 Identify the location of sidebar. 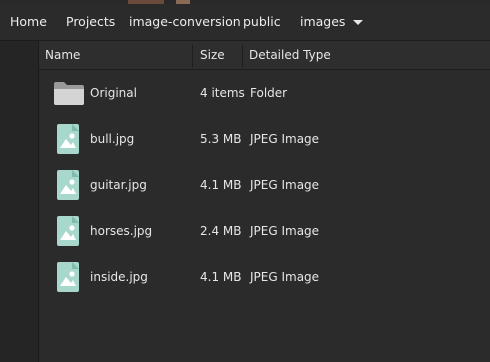
(19, 201).